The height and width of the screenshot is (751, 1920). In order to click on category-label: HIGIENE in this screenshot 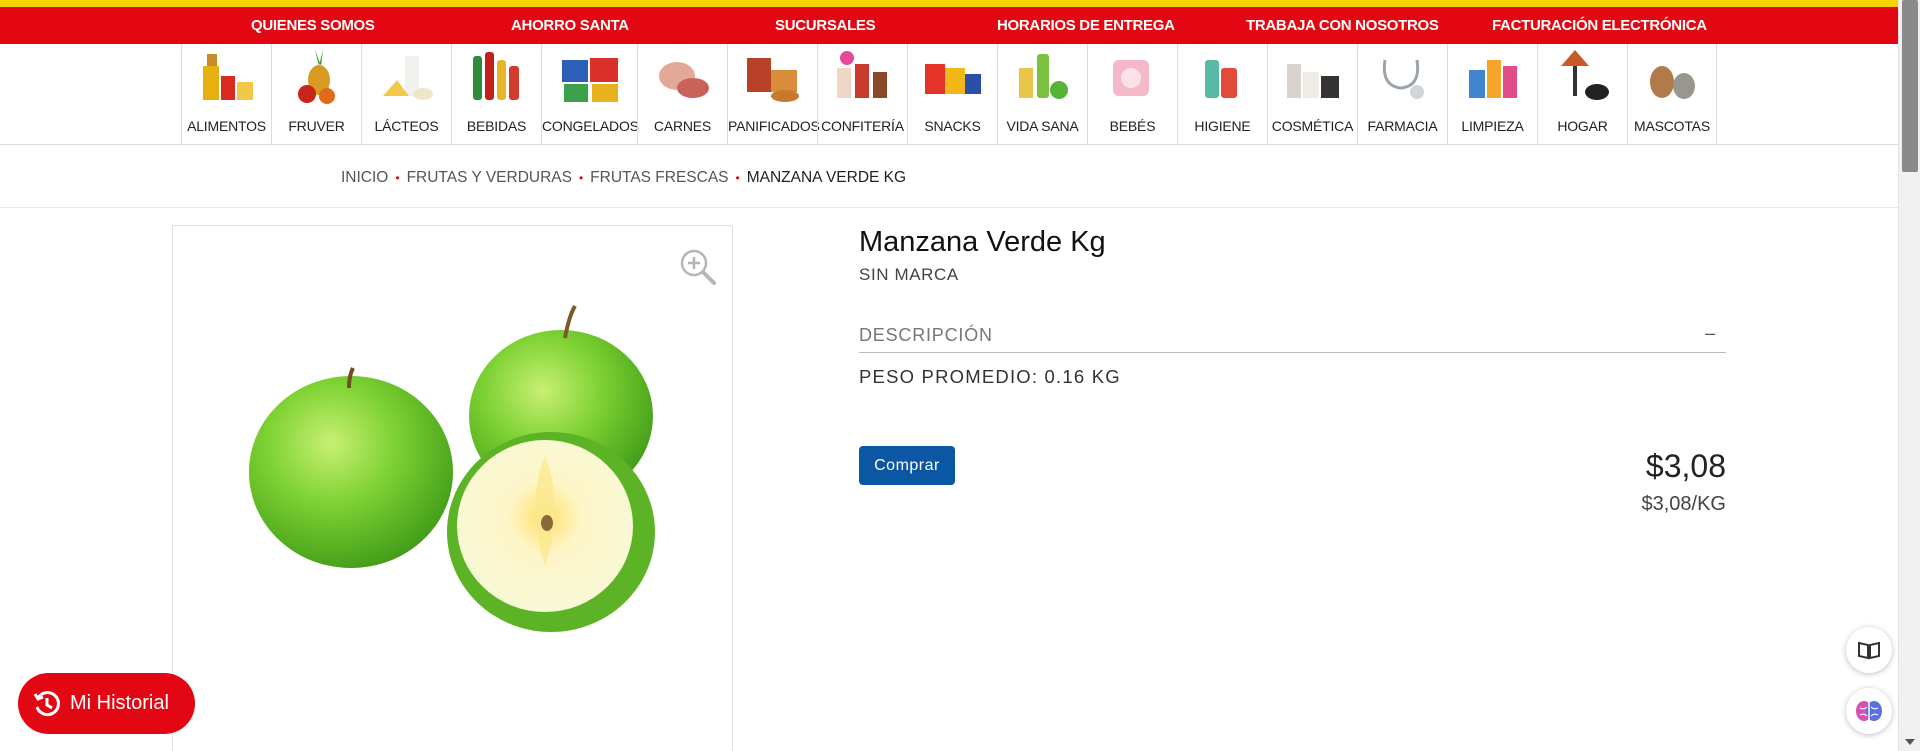, I will do `click(1222, 126)`.